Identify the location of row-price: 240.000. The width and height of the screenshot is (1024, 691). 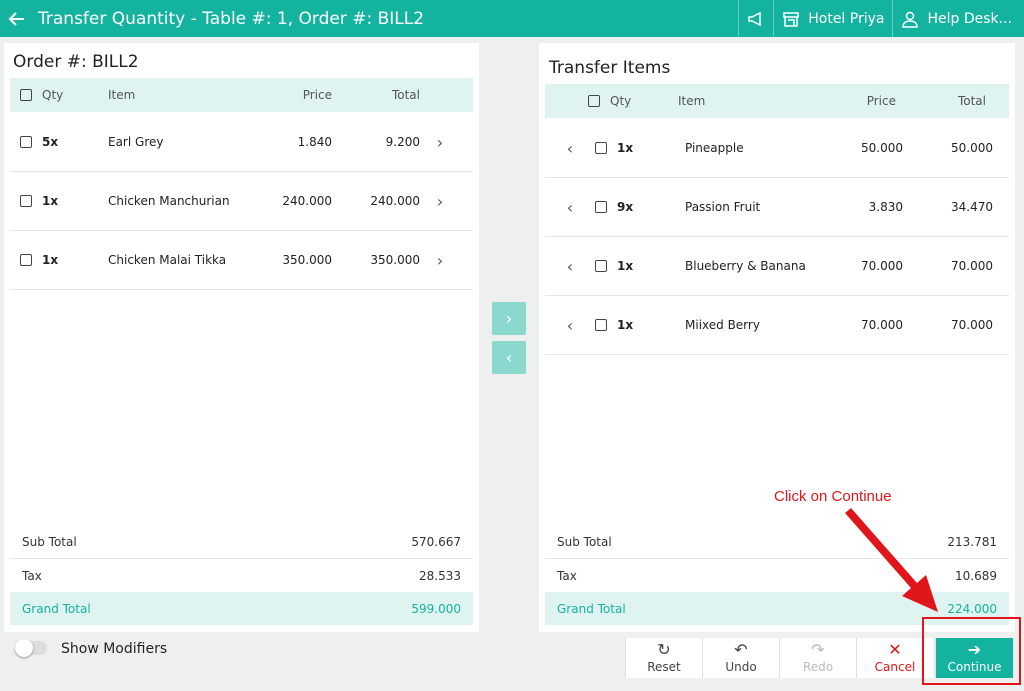
(307, 201).